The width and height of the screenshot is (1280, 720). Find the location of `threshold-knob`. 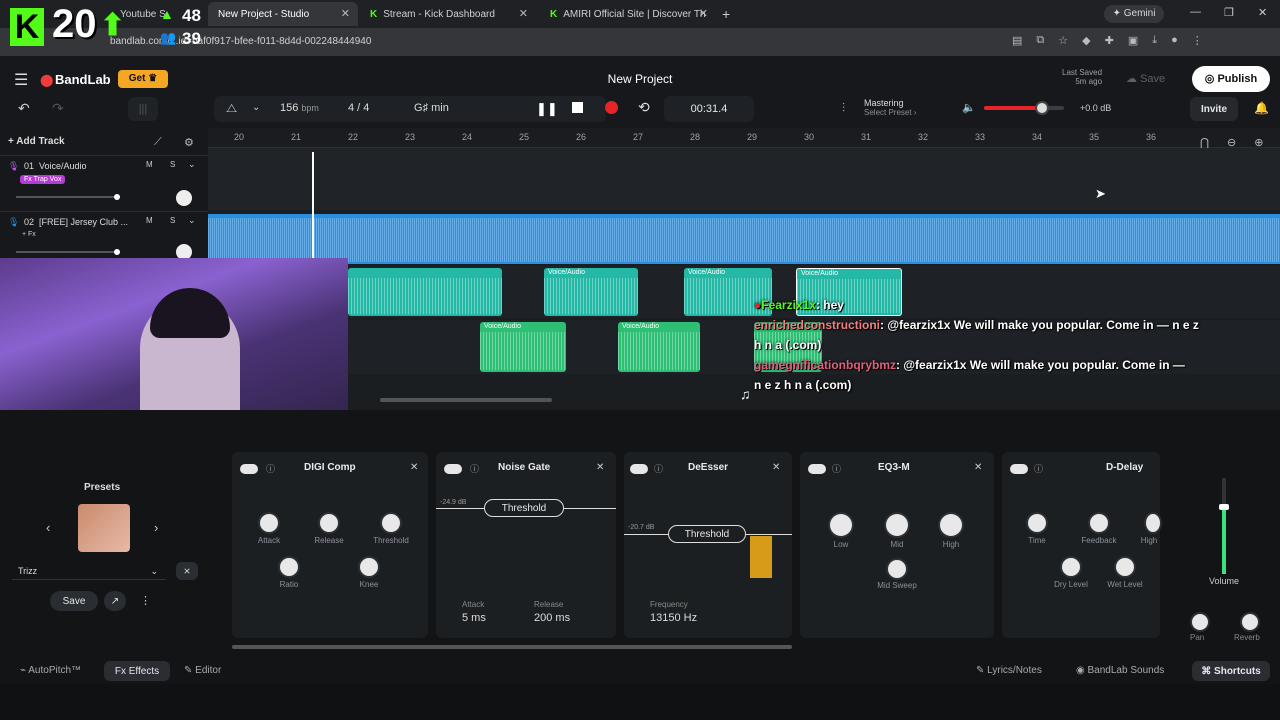

threshold-knob is located at coordinates (391, 523).